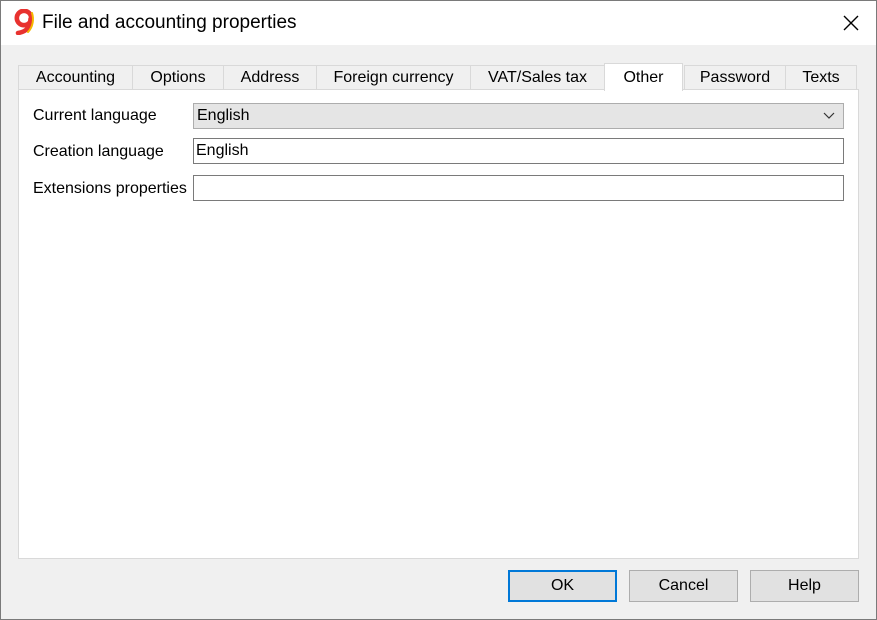 Image resolution: width=877 pixels, height=620 pixels. What do you see at coordinates (438, 23) in the screenshot?
I see `title-bar: File and accounting properties` at bounding box center [438, 23].